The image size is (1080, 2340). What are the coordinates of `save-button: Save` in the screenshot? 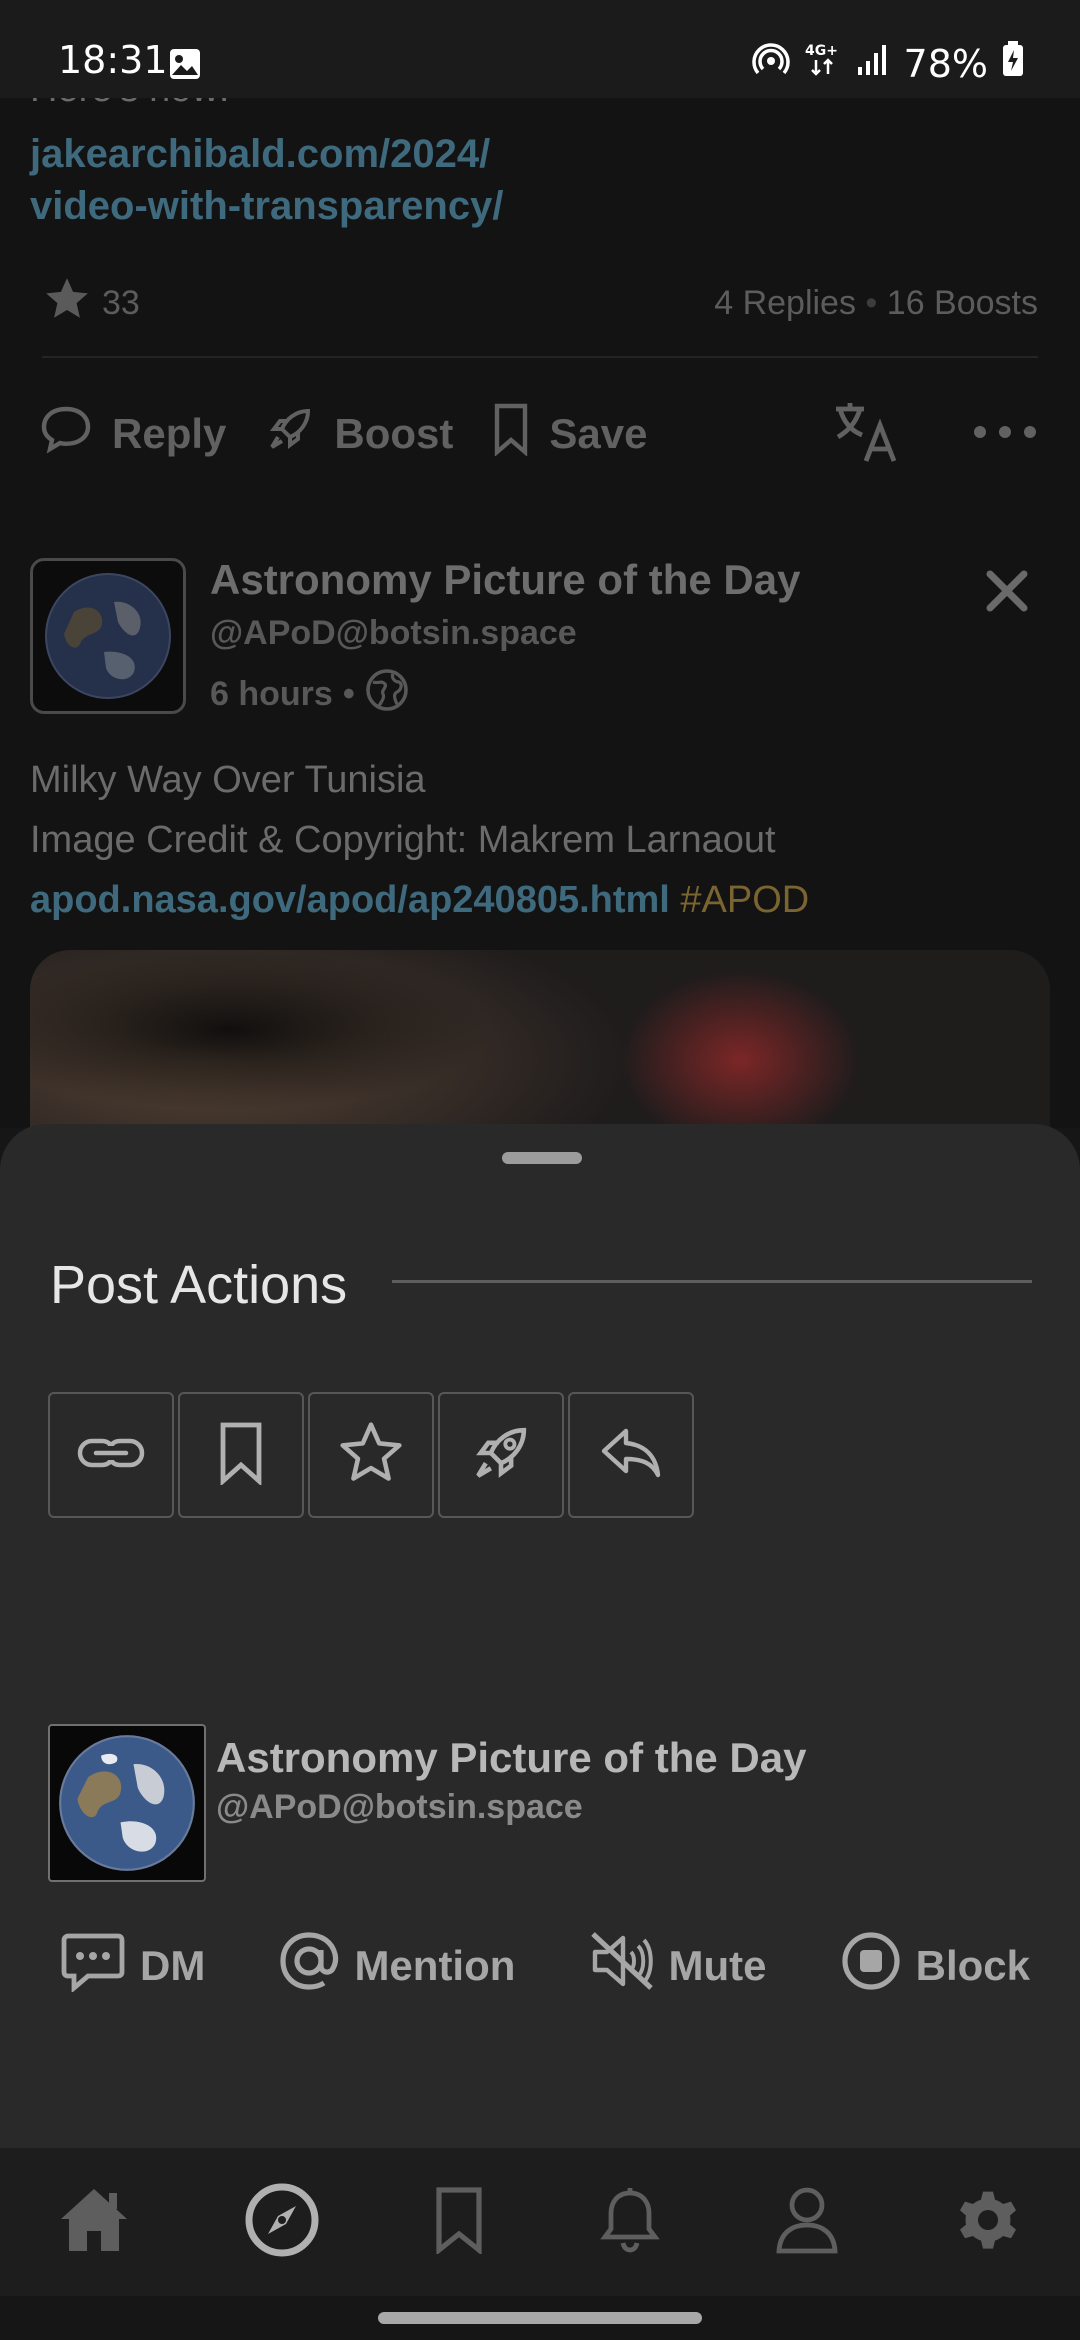 It's located at (569, 434).